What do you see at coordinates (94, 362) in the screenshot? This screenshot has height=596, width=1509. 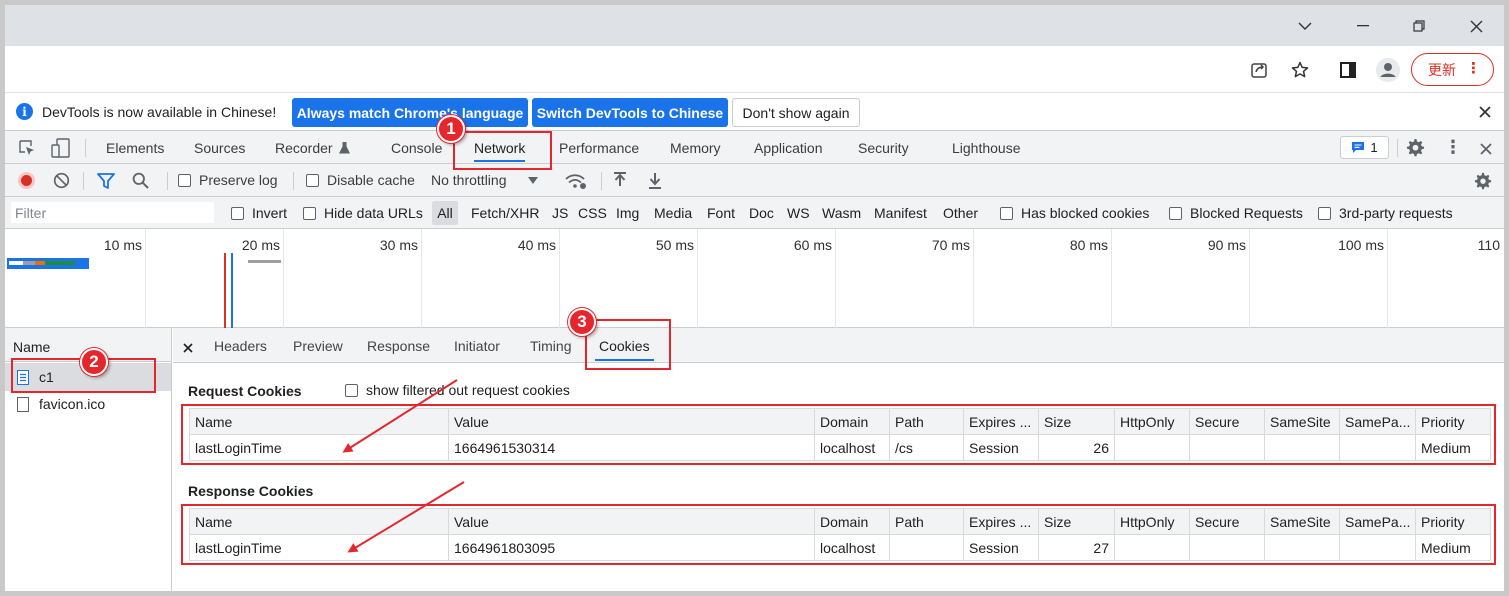 I see `annotation-badge-2: 2` at bounding box center [94, 362].